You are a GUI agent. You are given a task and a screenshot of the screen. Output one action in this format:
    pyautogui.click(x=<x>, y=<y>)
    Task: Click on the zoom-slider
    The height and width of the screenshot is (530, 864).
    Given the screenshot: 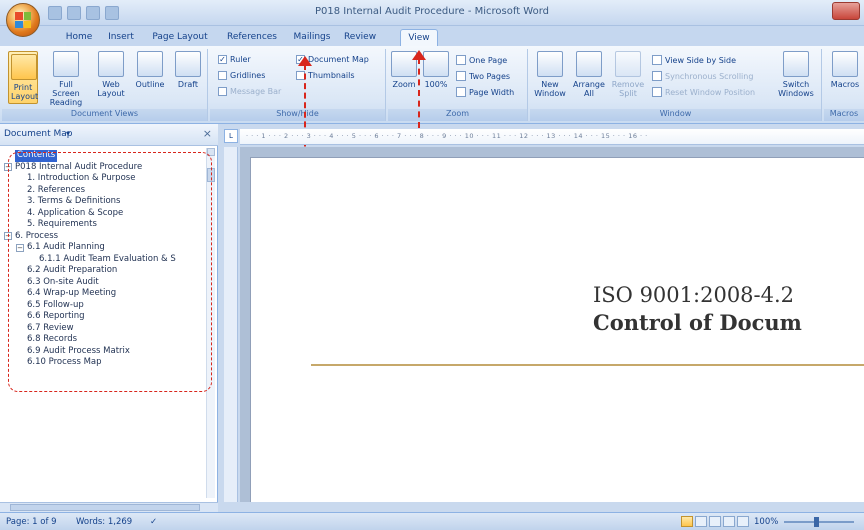 What is the action you would take?
    pyautogui.click(x=819, y=522)
    